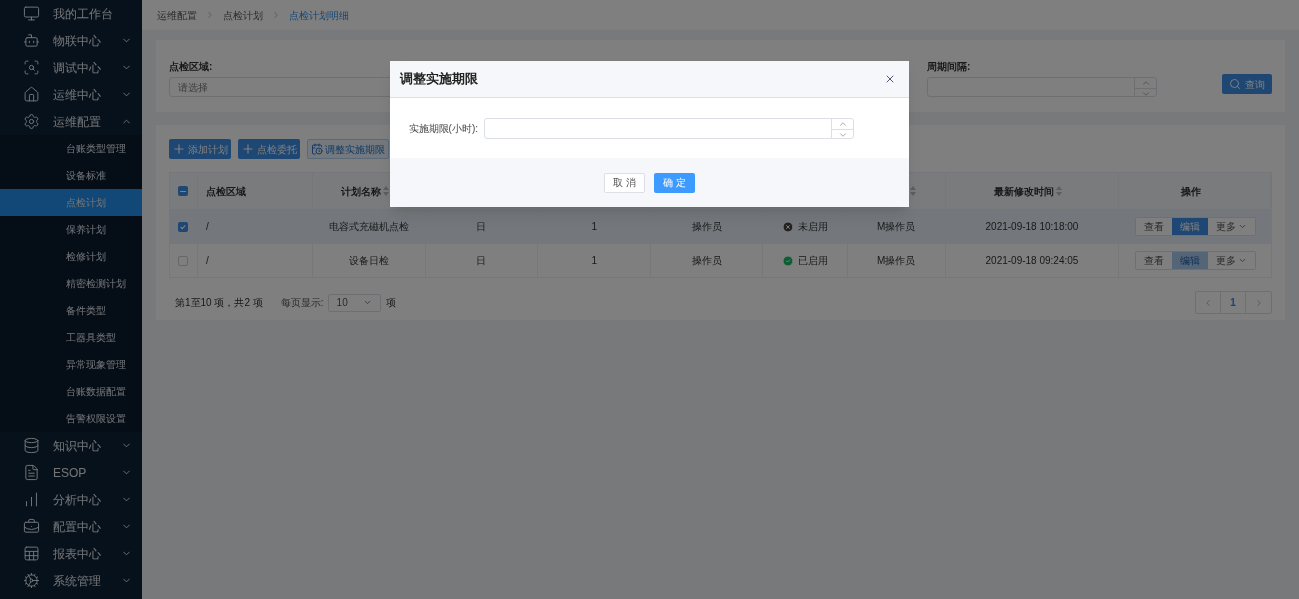  I want to click on close-icon, so click(890, 79).